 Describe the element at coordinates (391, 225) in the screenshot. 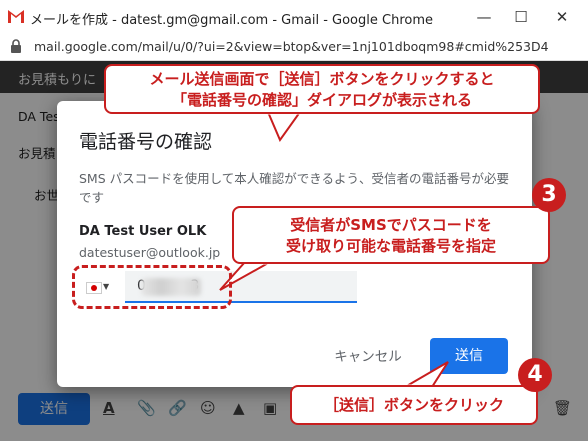

I see `callout2-line1: 受信者がSMSでパスコードを` at that location.